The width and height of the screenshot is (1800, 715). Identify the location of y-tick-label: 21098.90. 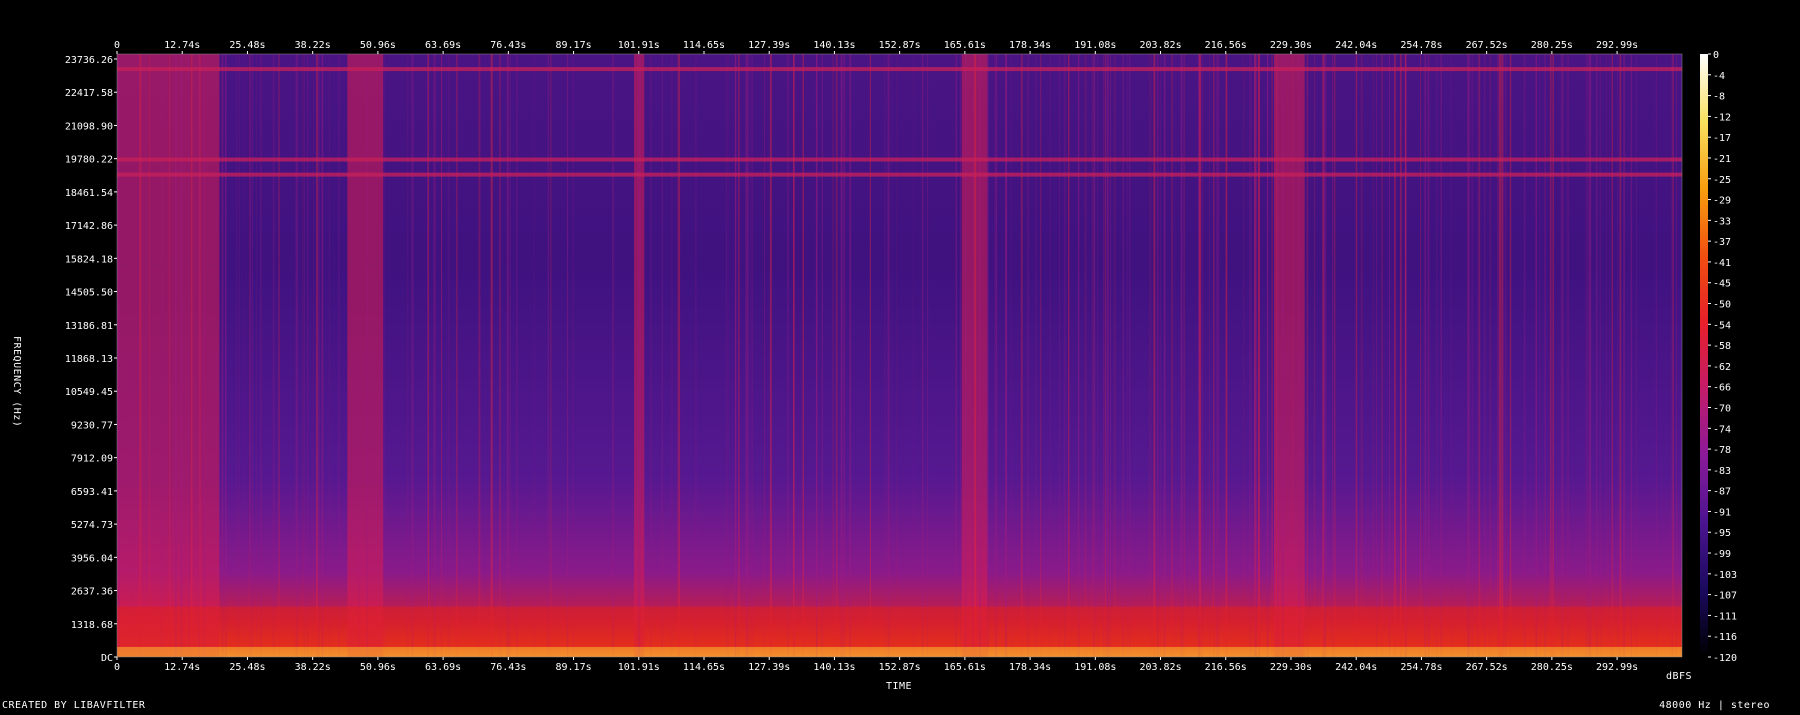
(89, 126).